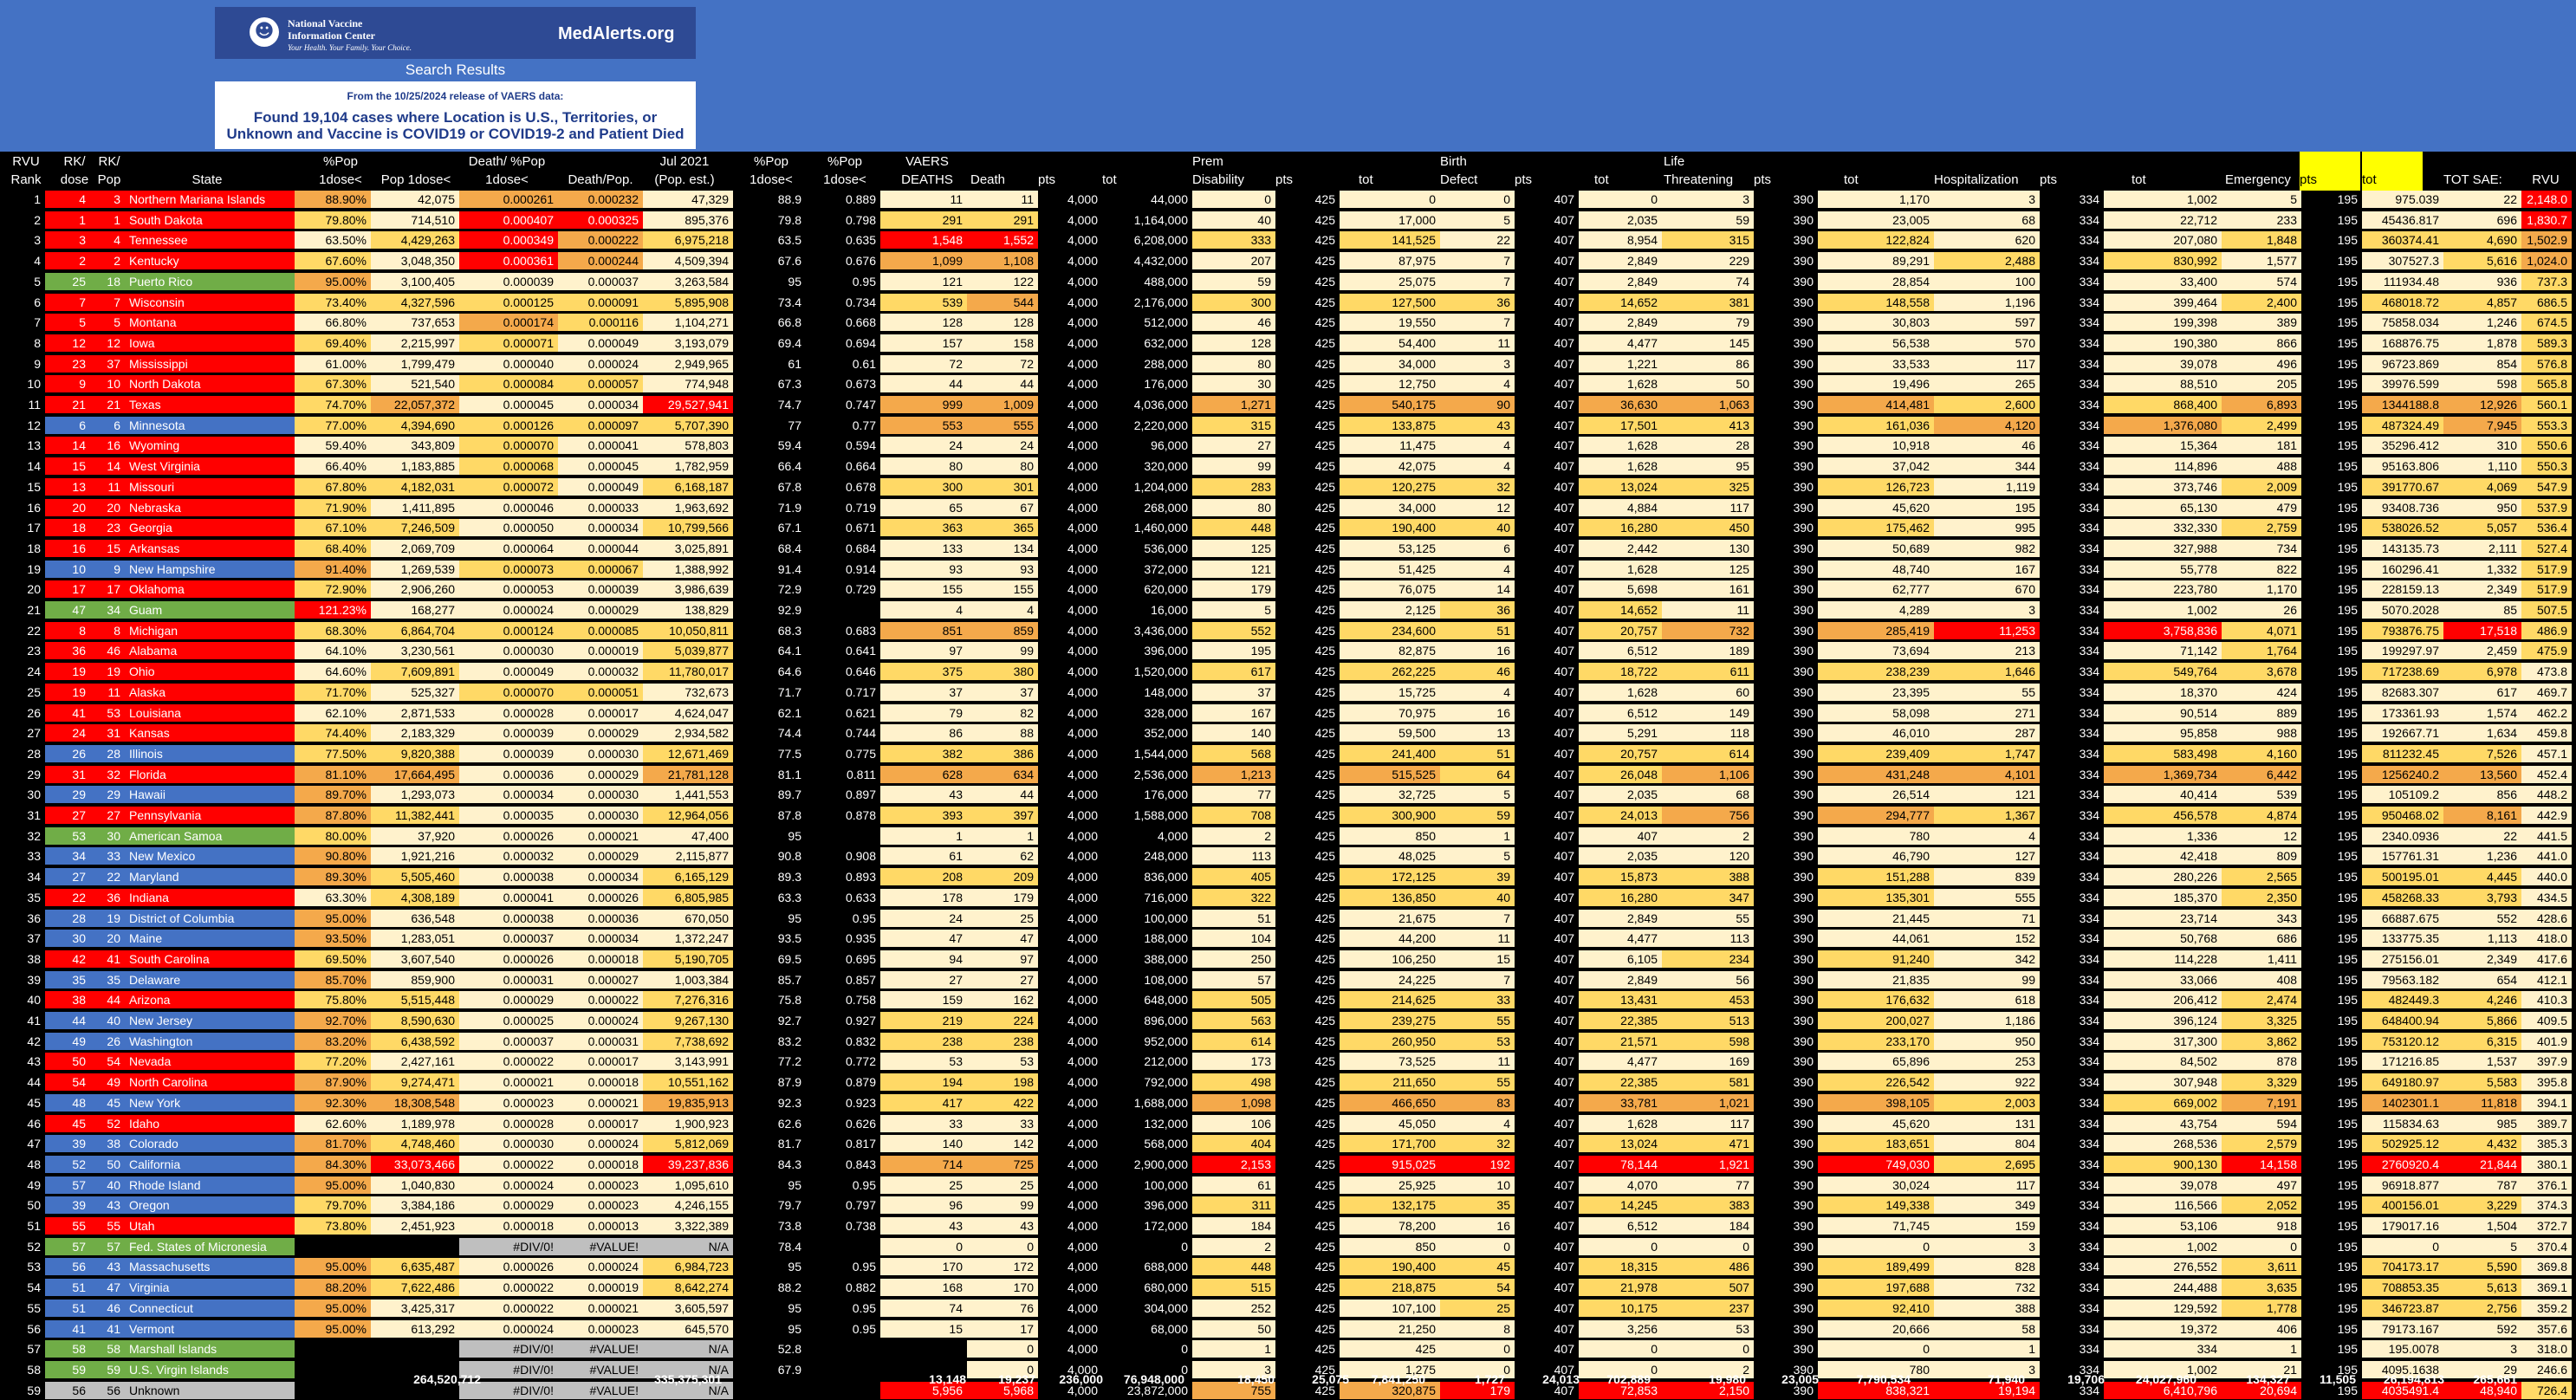 This screenshot has width=2576, height=1400. I want to click on cell-emergency-tot: 96918.877, so click(2402, 1185).